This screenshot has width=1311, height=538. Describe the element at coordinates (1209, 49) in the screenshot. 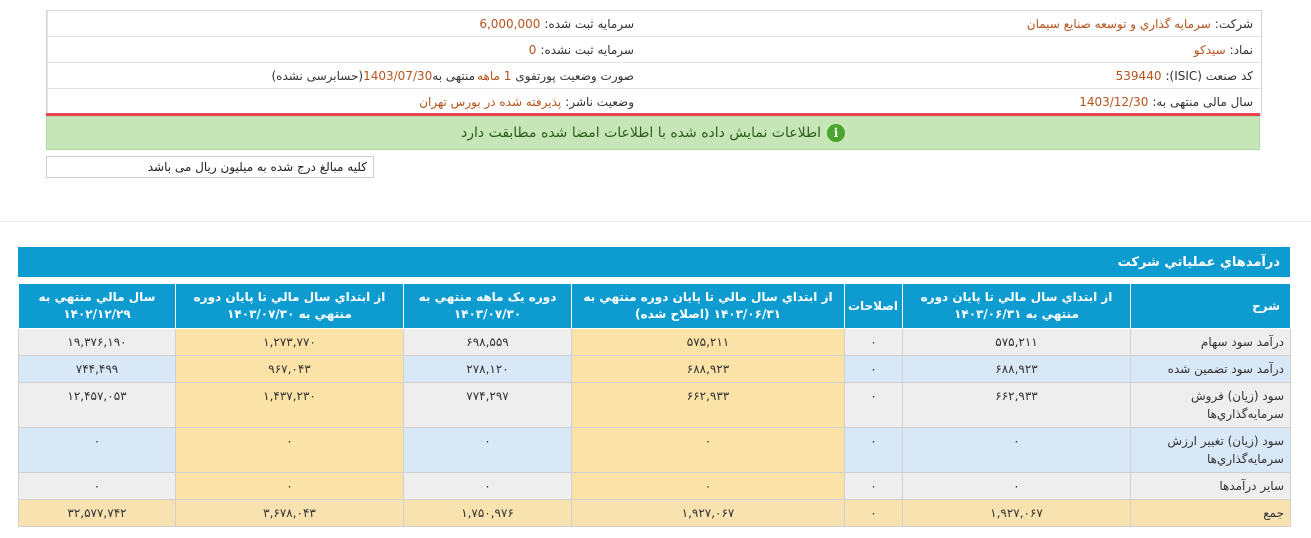

I see `symbol-value: سيدکو` at that location.